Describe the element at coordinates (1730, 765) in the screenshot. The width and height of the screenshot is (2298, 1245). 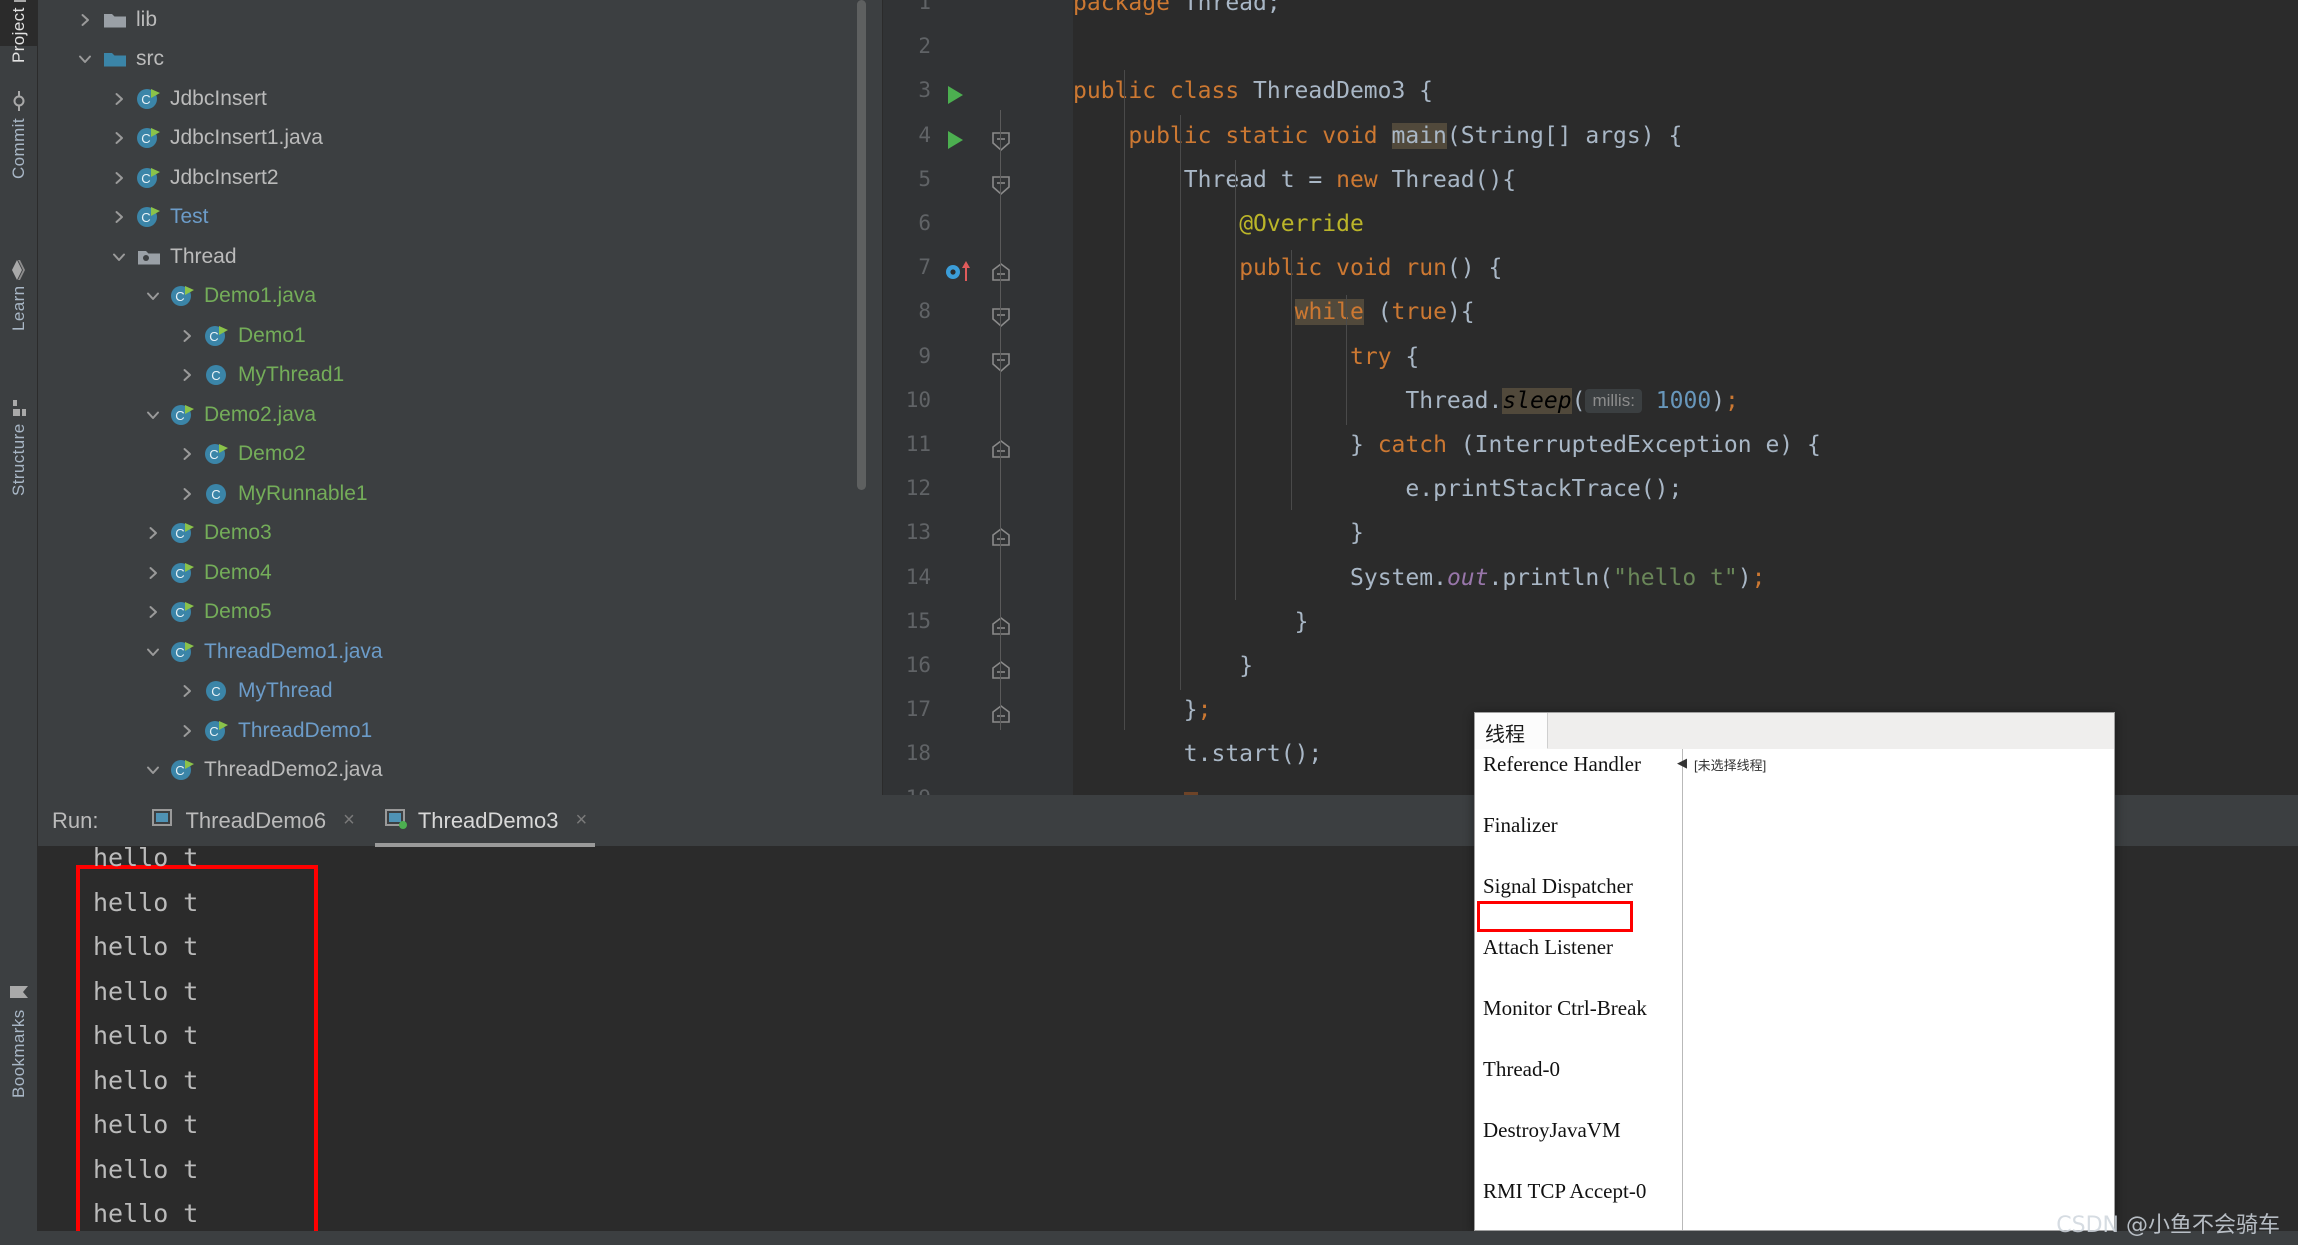
I see `no-thread-selected-label: [未选择线程]` at that location.